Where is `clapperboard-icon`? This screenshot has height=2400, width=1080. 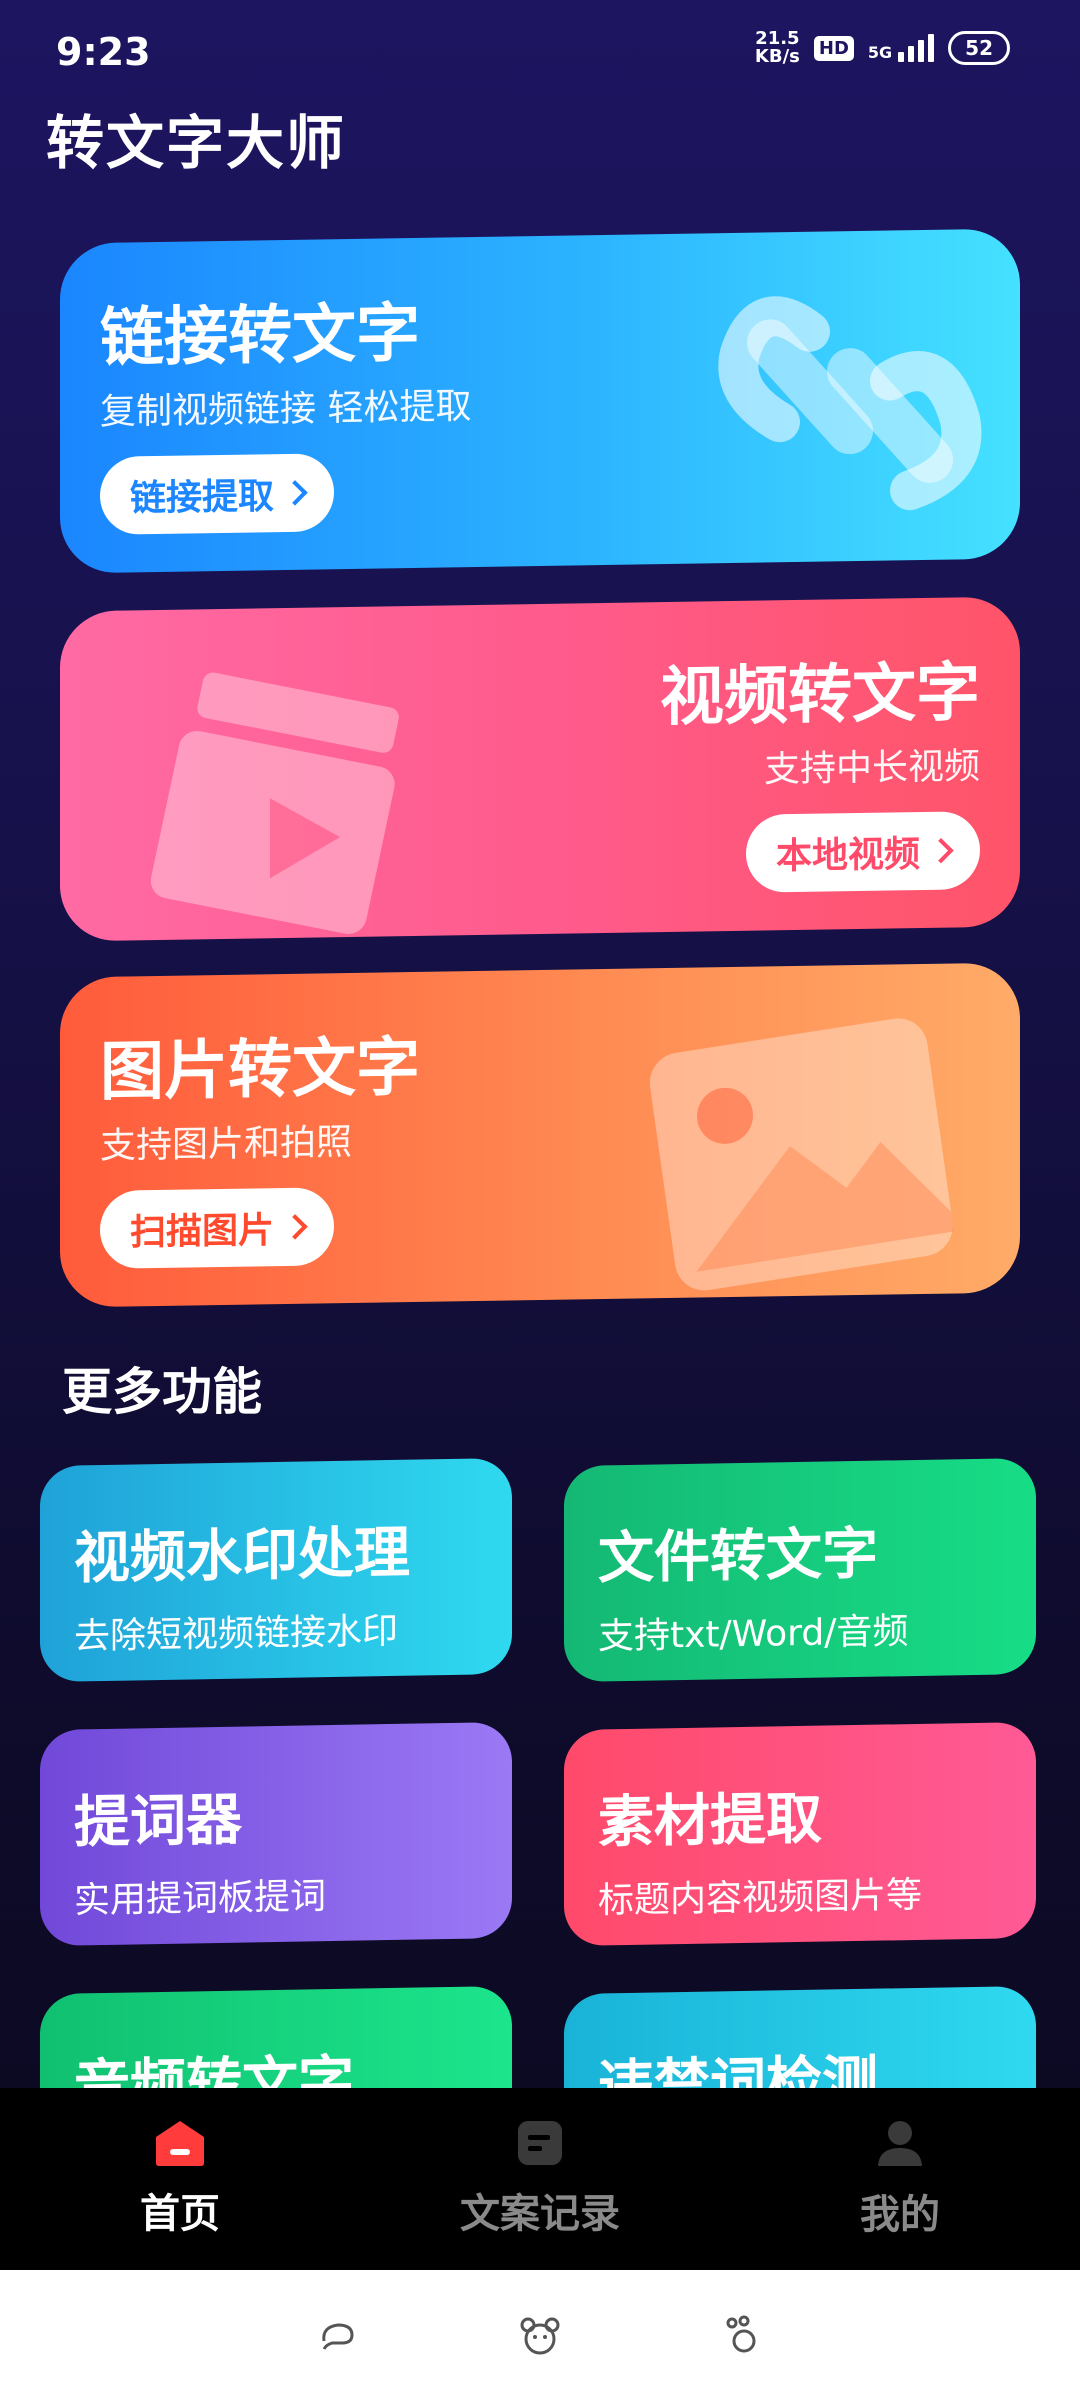 clapperboard-icon is located at coordinates (274, 803).